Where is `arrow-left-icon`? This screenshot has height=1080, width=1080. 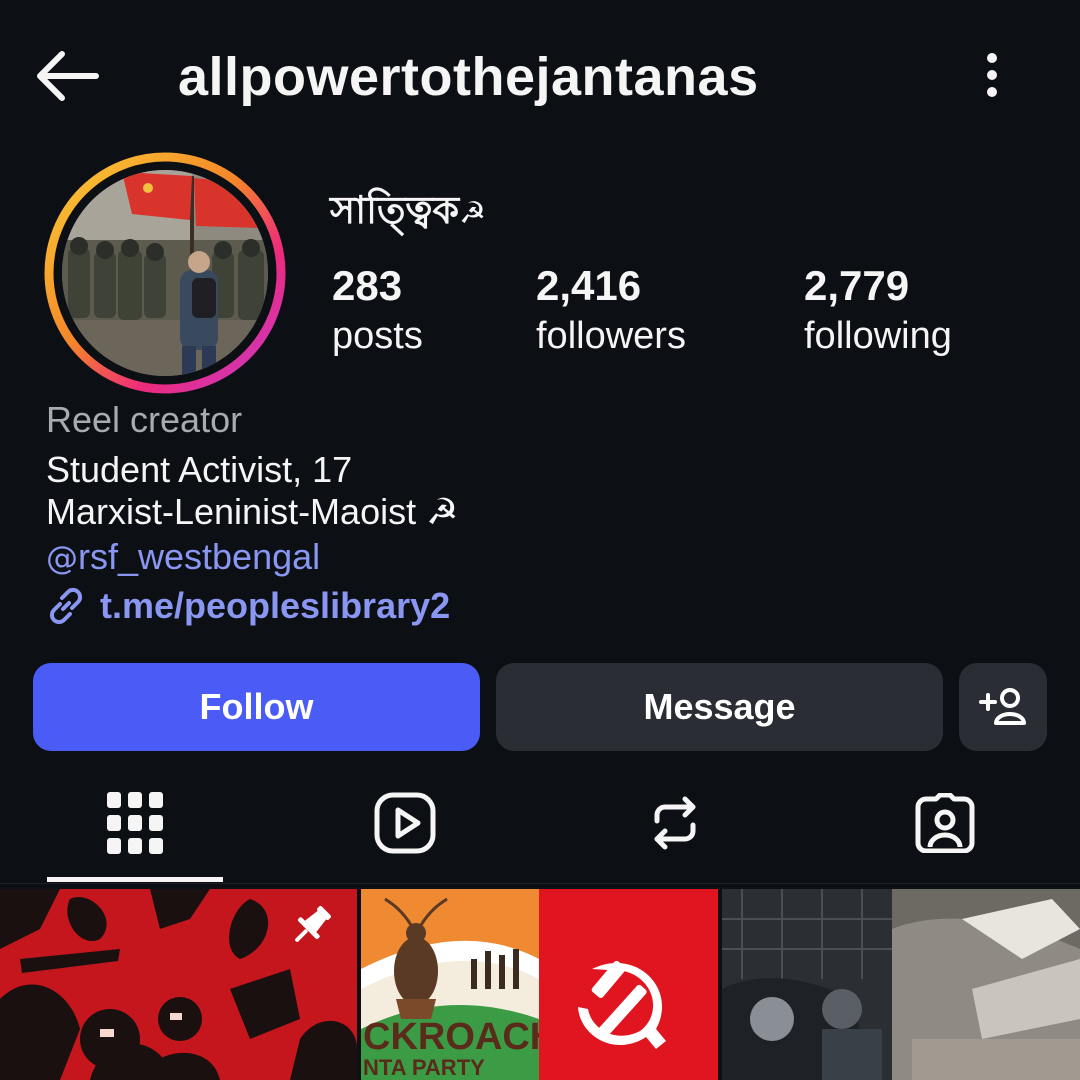
arrow-left-icon is located at coordinates (68, 76).